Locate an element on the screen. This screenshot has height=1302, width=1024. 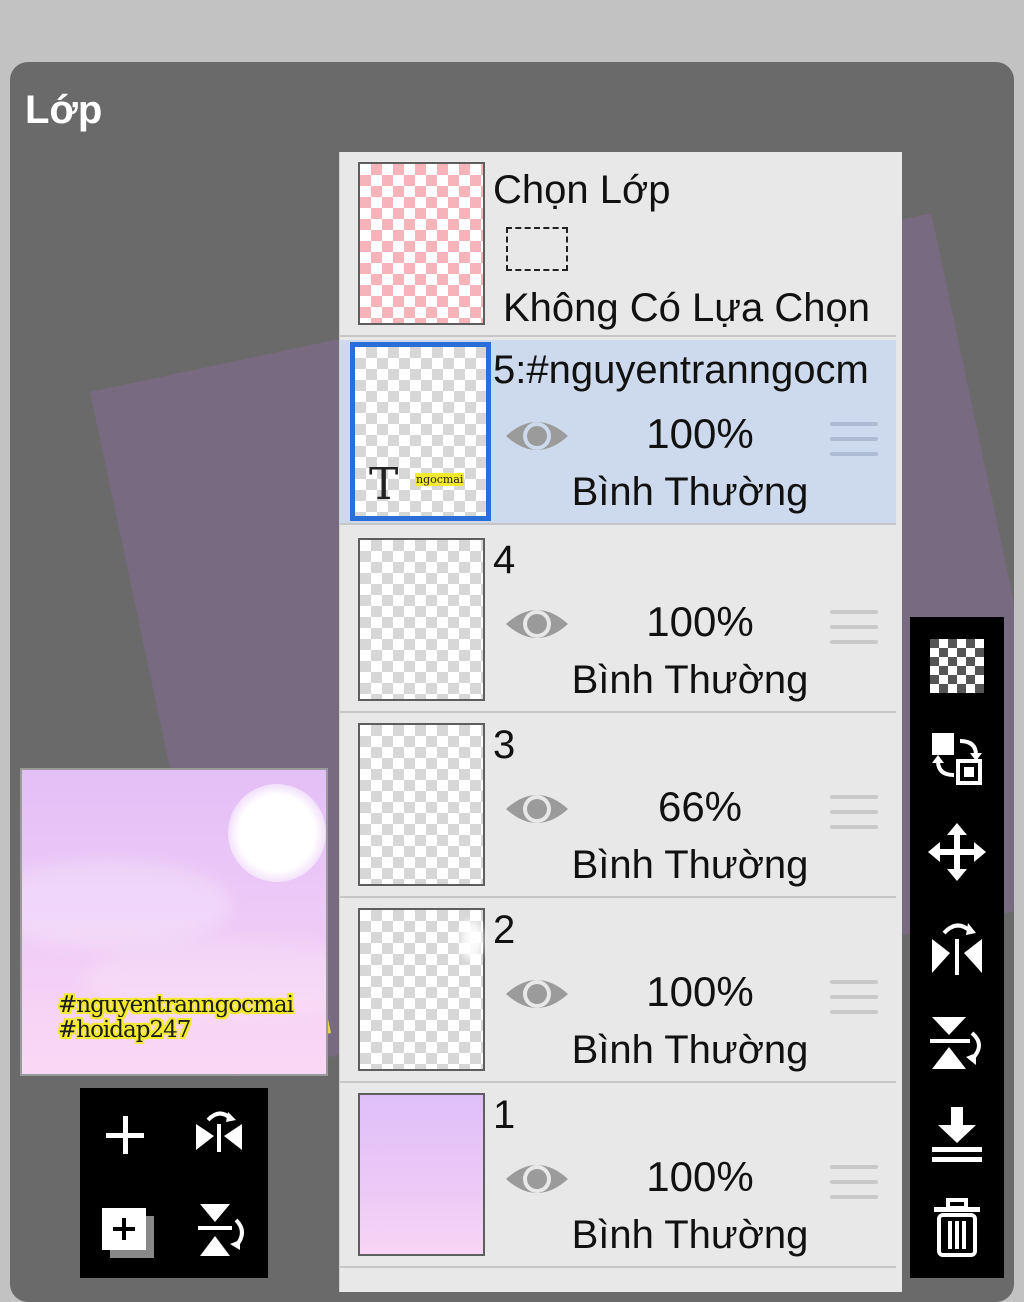
add-layer-copy-button is located at coordinates (125, 1229).